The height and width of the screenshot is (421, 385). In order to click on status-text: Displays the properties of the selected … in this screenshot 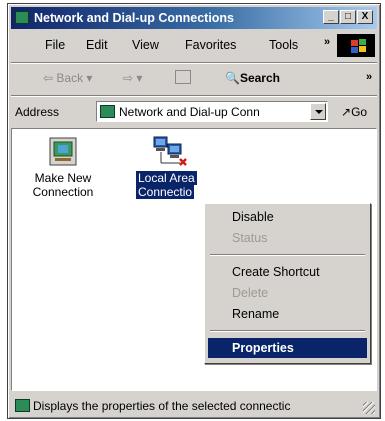, I will do `click(162, 406)`.